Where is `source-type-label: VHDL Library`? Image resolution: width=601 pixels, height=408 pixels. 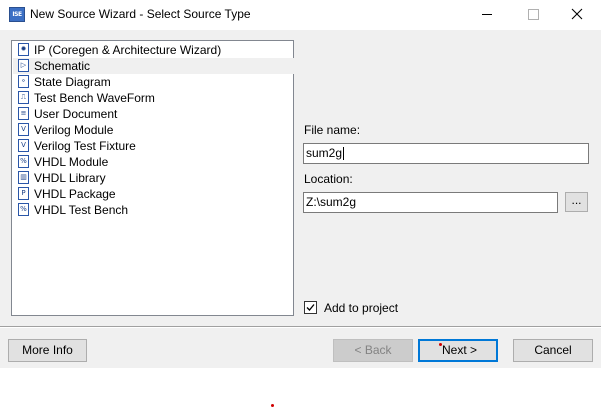 source-type-label: VHDL Library is located at coordinates (70, 178).